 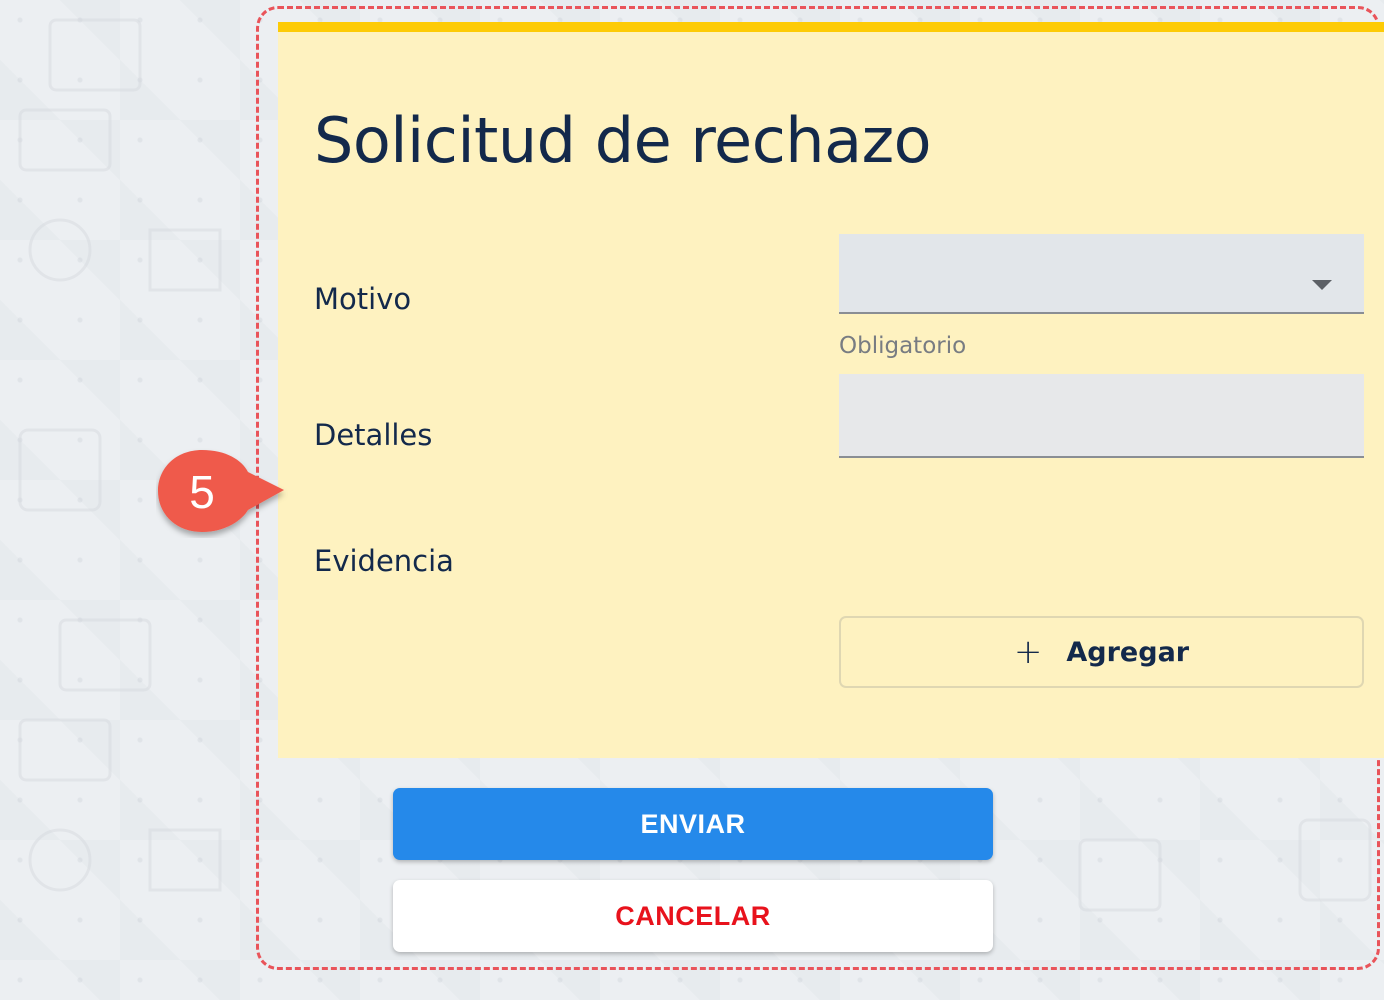 What do you see at coordinates (1101, 416) in the screenshot?
I see `detalles-input` at bounding box center [1101, 416].